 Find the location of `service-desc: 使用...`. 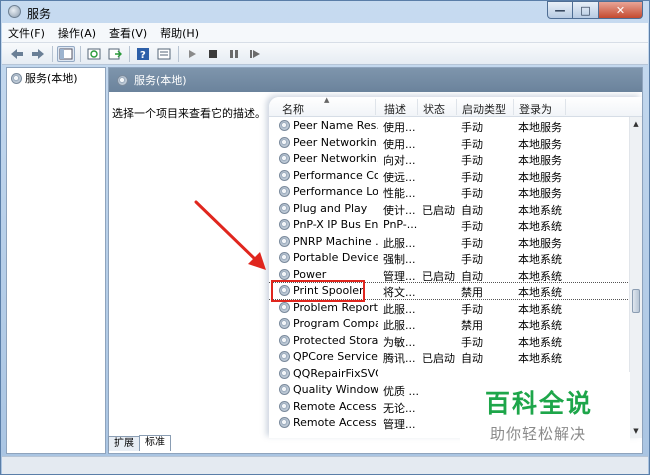

service-desc: 使用... is located at coordinates (399, 144).